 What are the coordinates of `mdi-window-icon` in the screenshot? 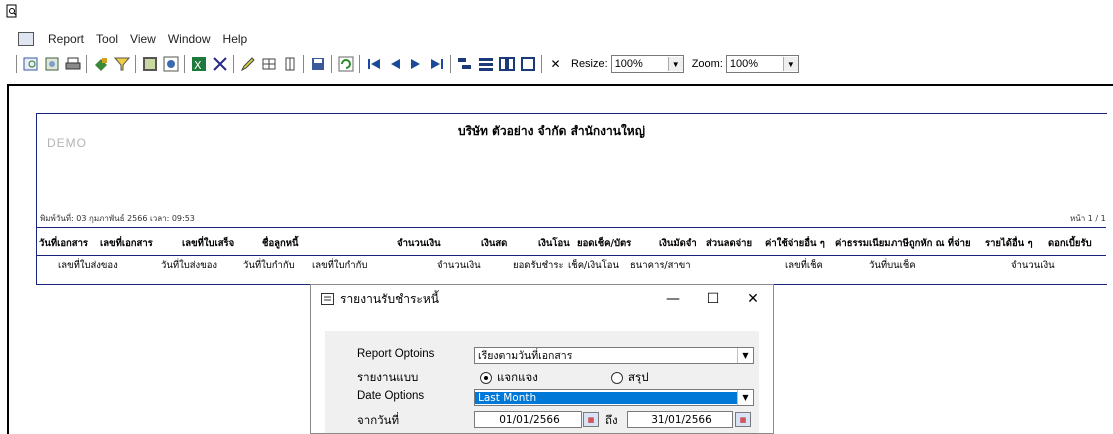 It's located at (26, 39).